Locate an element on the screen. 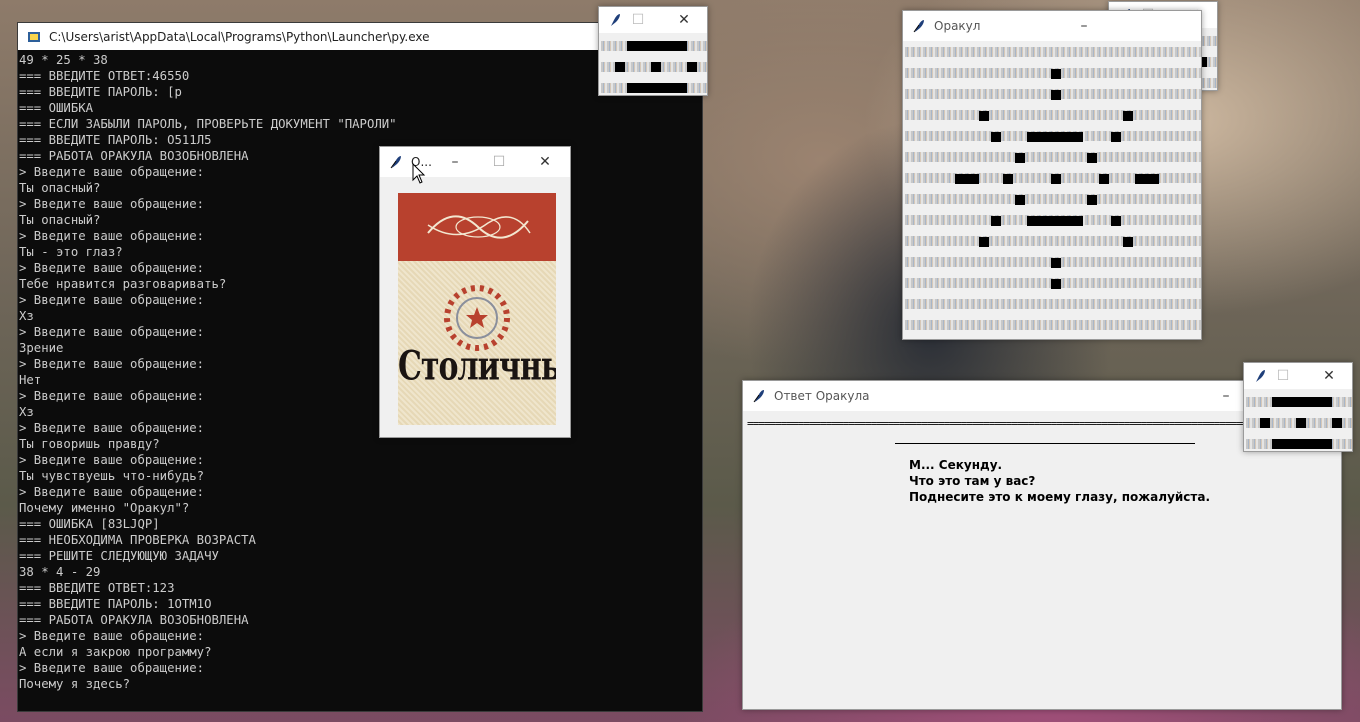  mini-eye-3-grid is located at coordinates (1299, 423).